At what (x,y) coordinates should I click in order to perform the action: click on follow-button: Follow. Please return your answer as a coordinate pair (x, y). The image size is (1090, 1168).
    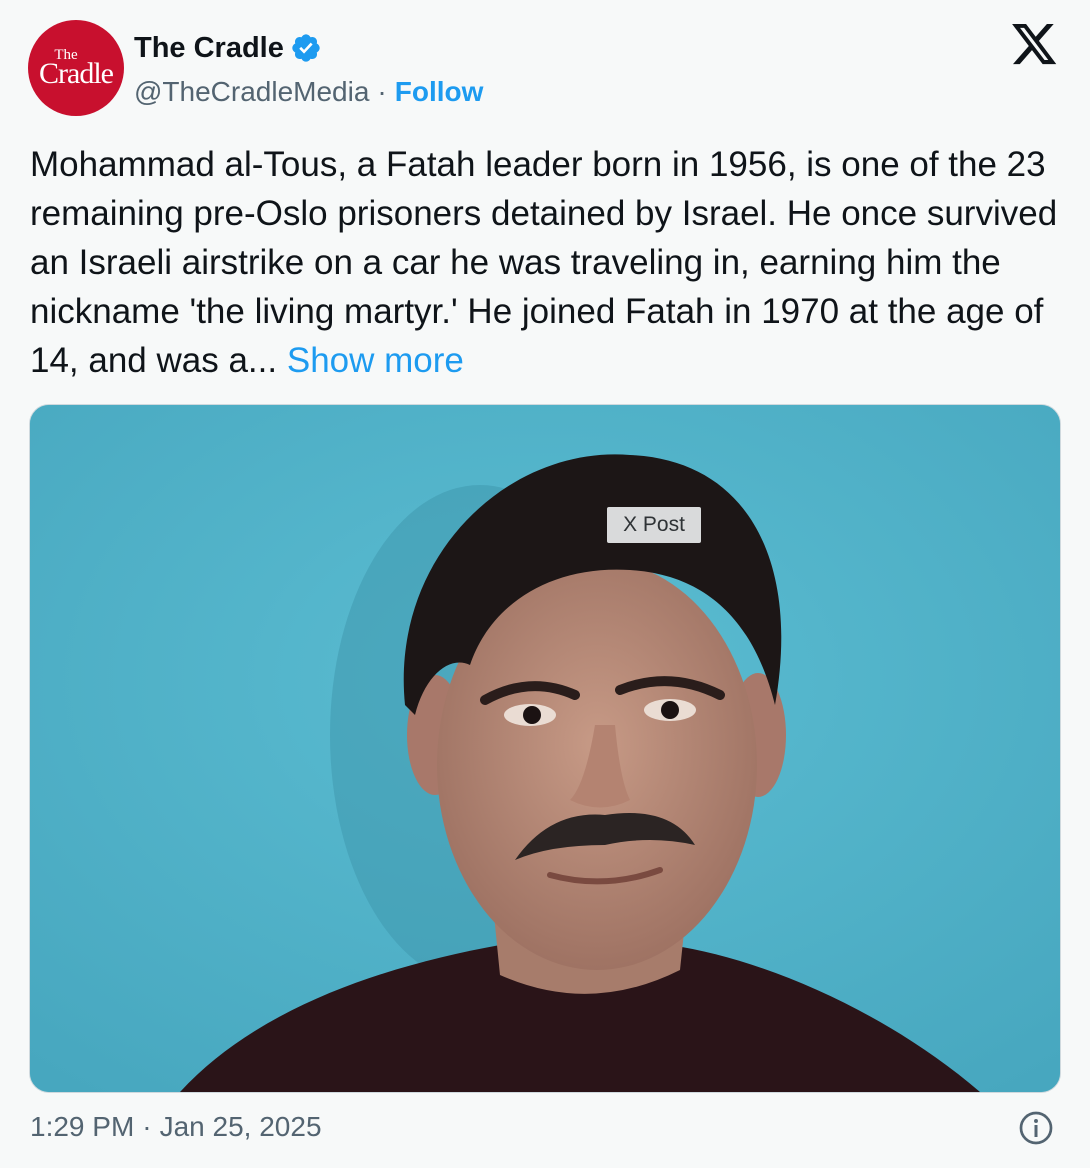
    Looking at the image, I should click on (439, 92).